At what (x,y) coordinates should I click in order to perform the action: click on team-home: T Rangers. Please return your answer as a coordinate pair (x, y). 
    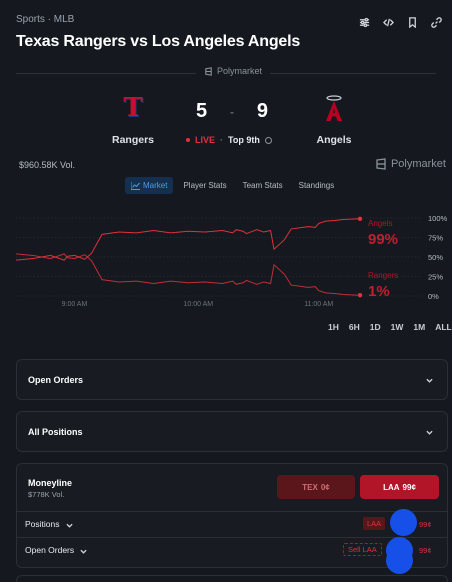
    Looking at the image, I should click on (133, 119).